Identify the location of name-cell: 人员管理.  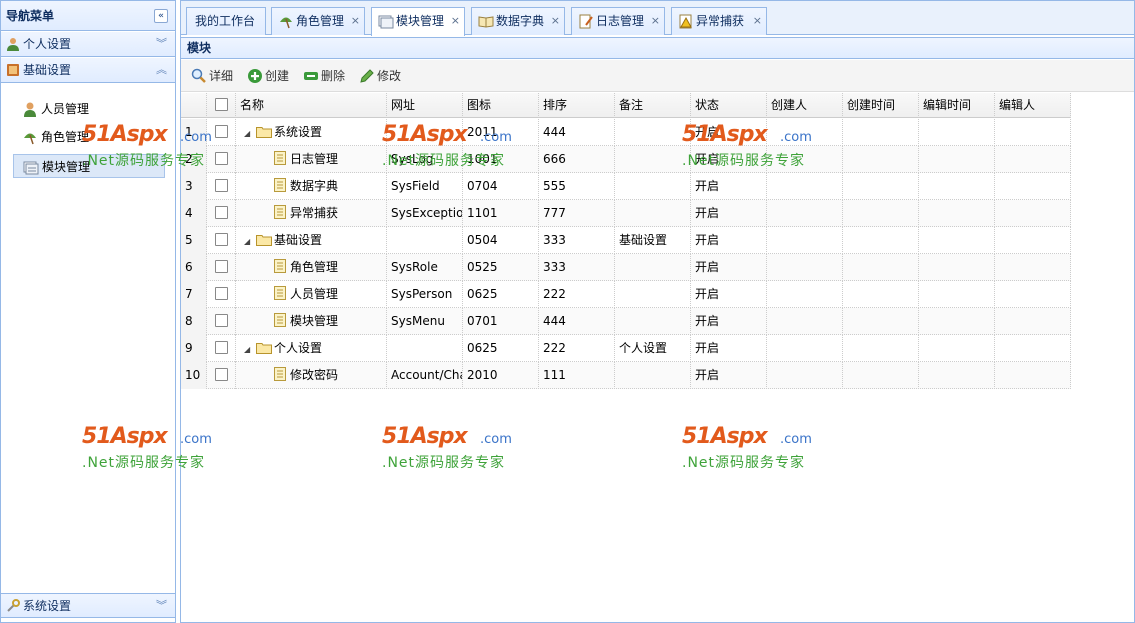
(311, 294).